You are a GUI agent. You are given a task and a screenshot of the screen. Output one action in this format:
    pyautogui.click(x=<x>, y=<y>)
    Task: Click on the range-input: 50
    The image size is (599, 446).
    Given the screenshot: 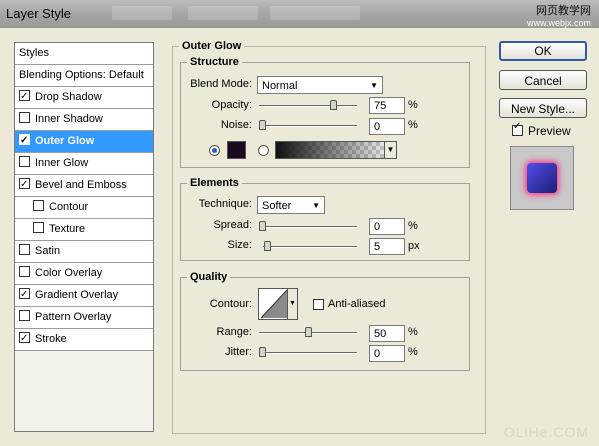 What is the action you would take?
    pyautogui.click(x=387, y=333)
    